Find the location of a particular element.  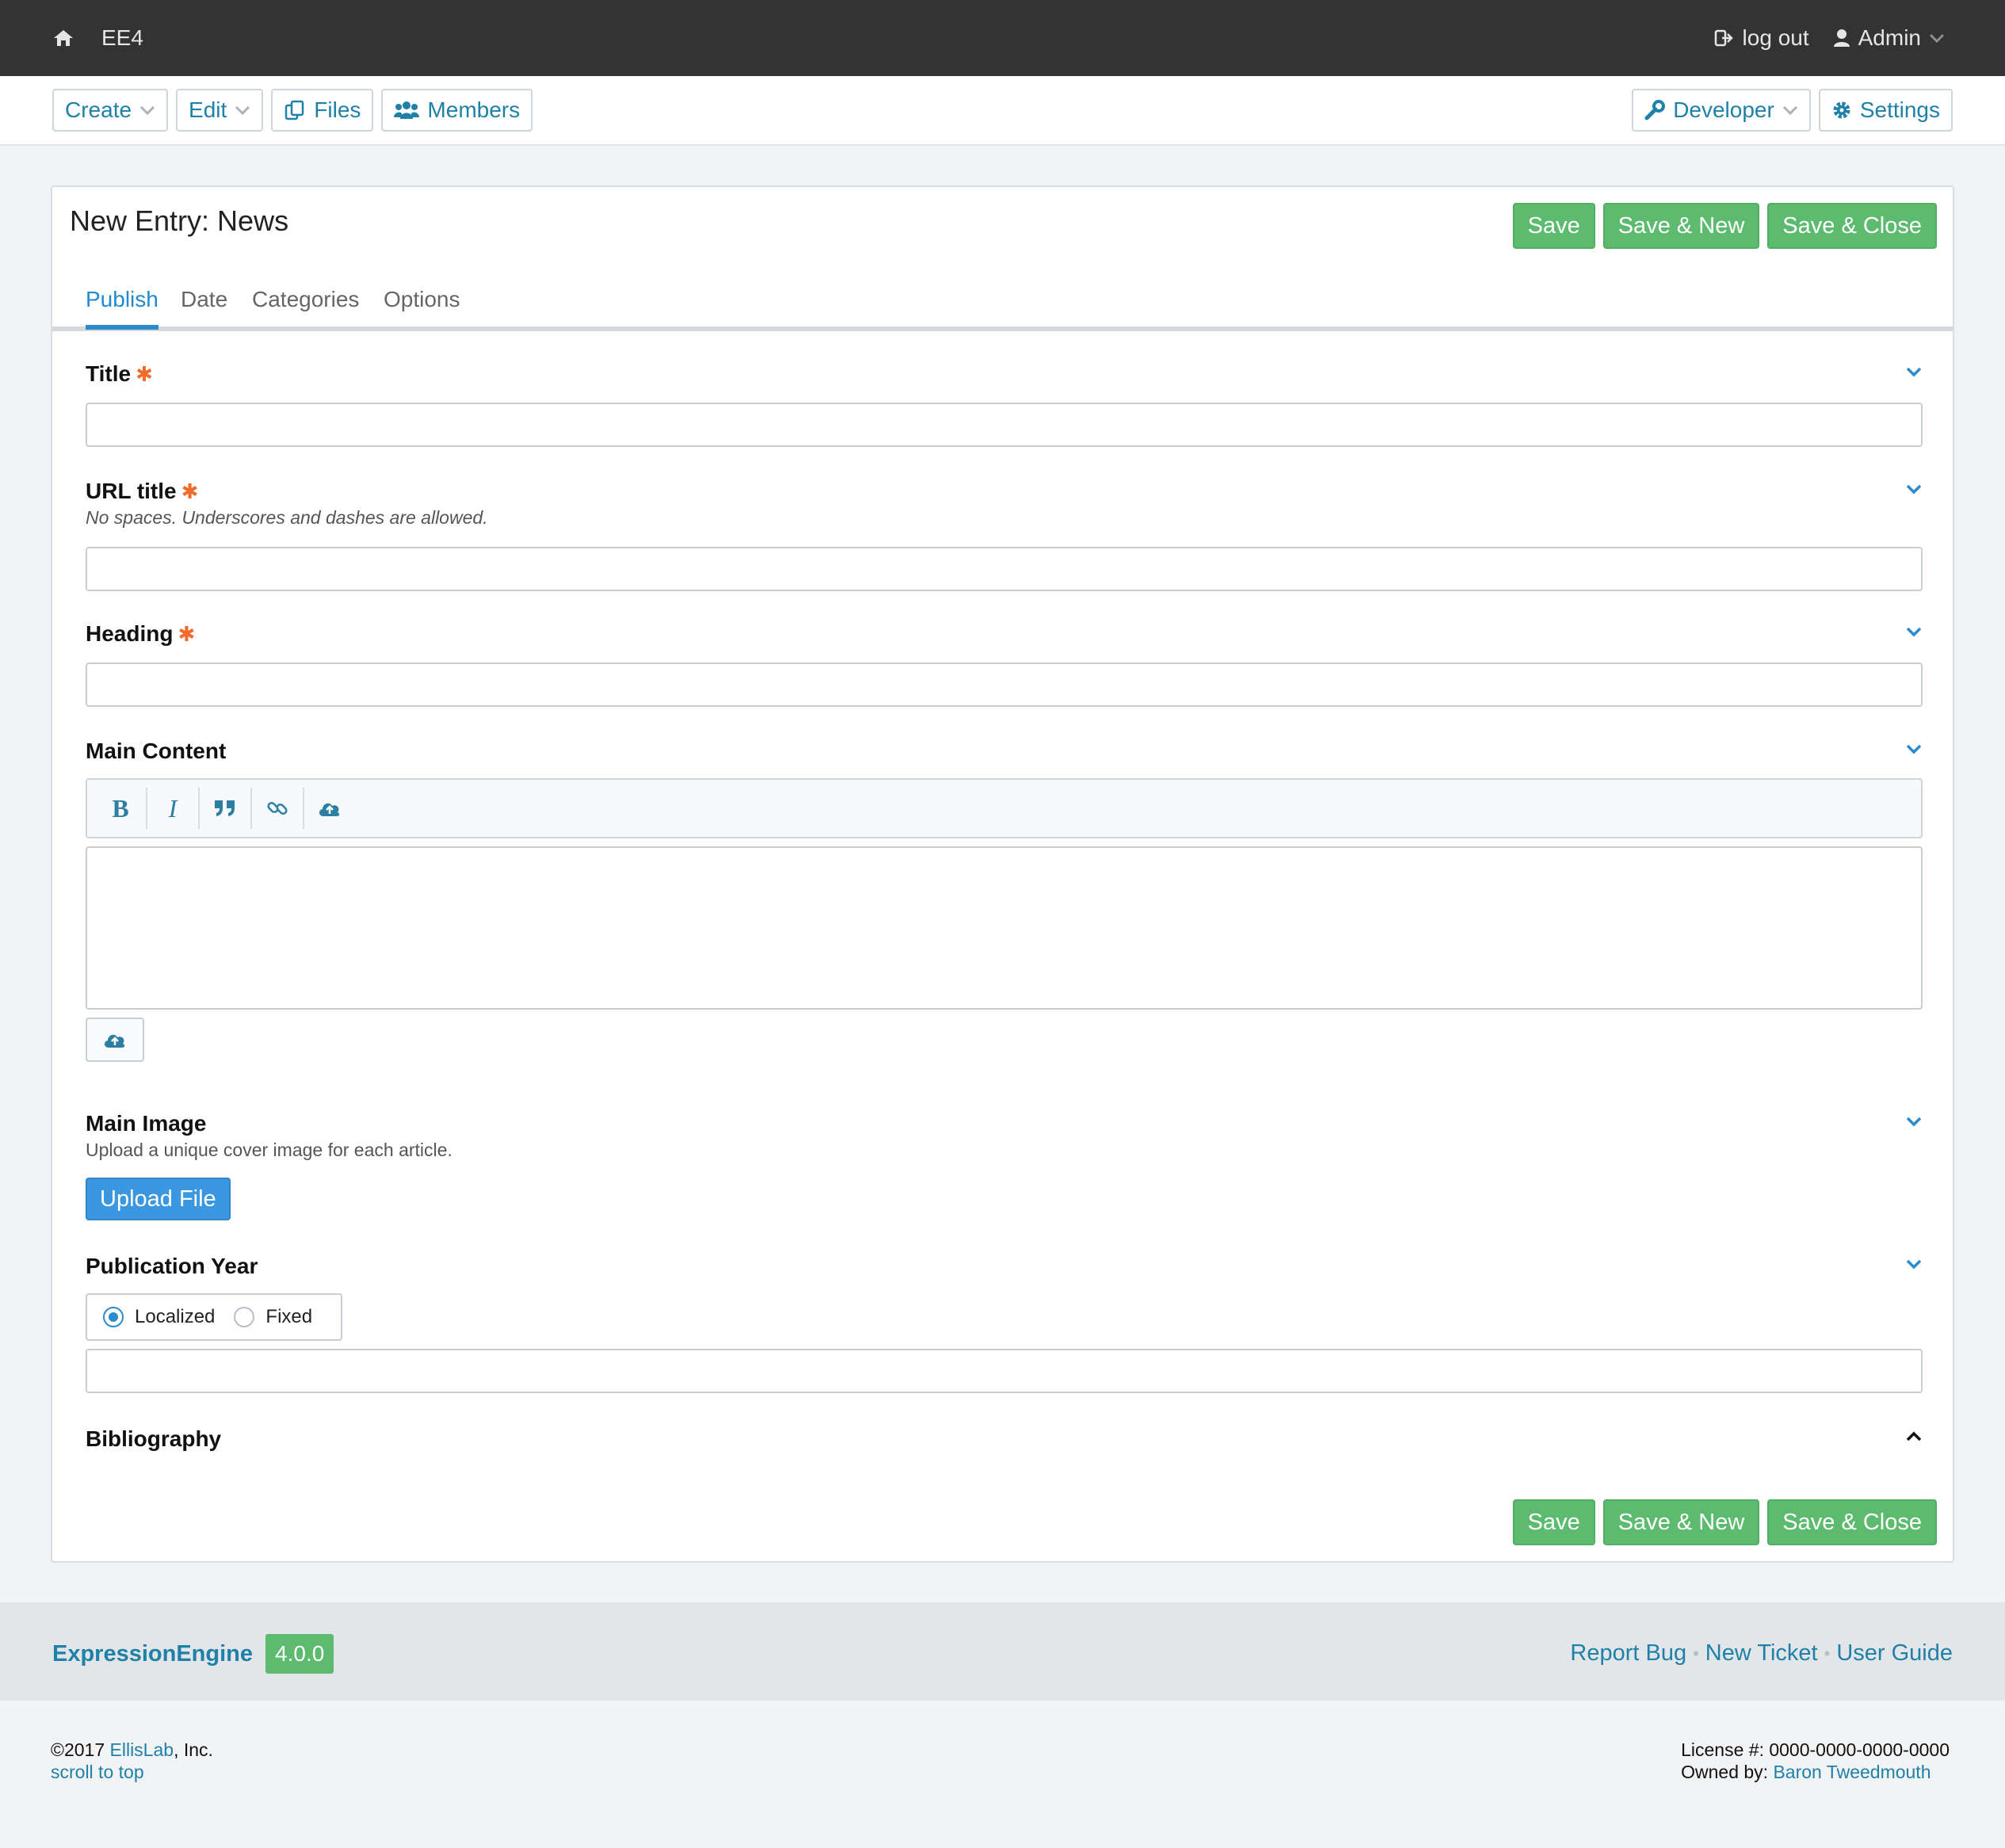

create-menu-button: Create is located at coordinates (111, 110).